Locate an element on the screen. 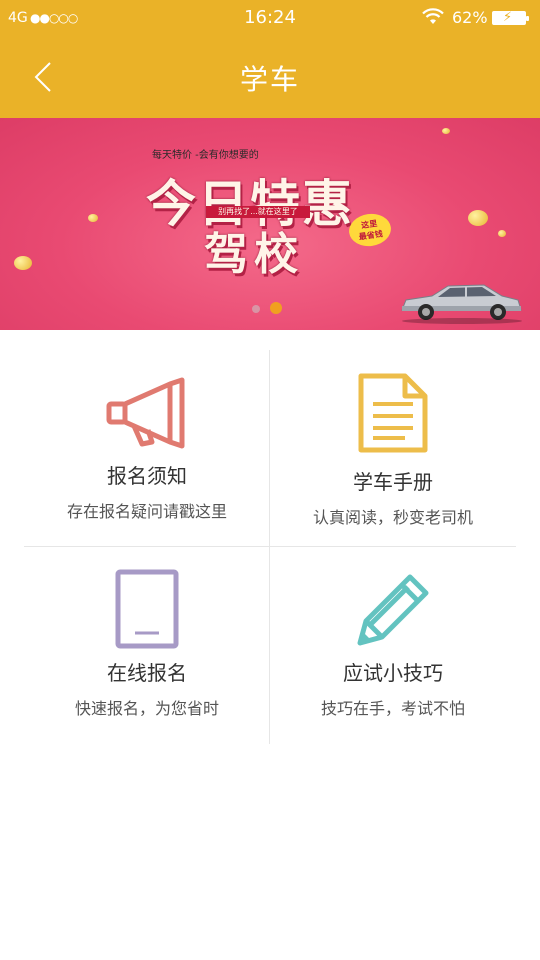  feature-online-registration: 在线报名 快速报名，为您省时 is located at coordinates (147, 645).